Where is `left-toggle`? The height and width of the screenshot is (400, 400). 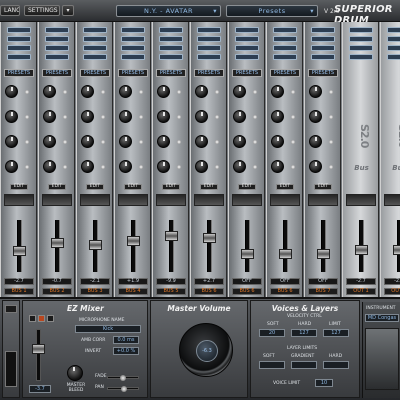 left-toggle is located at coordinates (11, 309).